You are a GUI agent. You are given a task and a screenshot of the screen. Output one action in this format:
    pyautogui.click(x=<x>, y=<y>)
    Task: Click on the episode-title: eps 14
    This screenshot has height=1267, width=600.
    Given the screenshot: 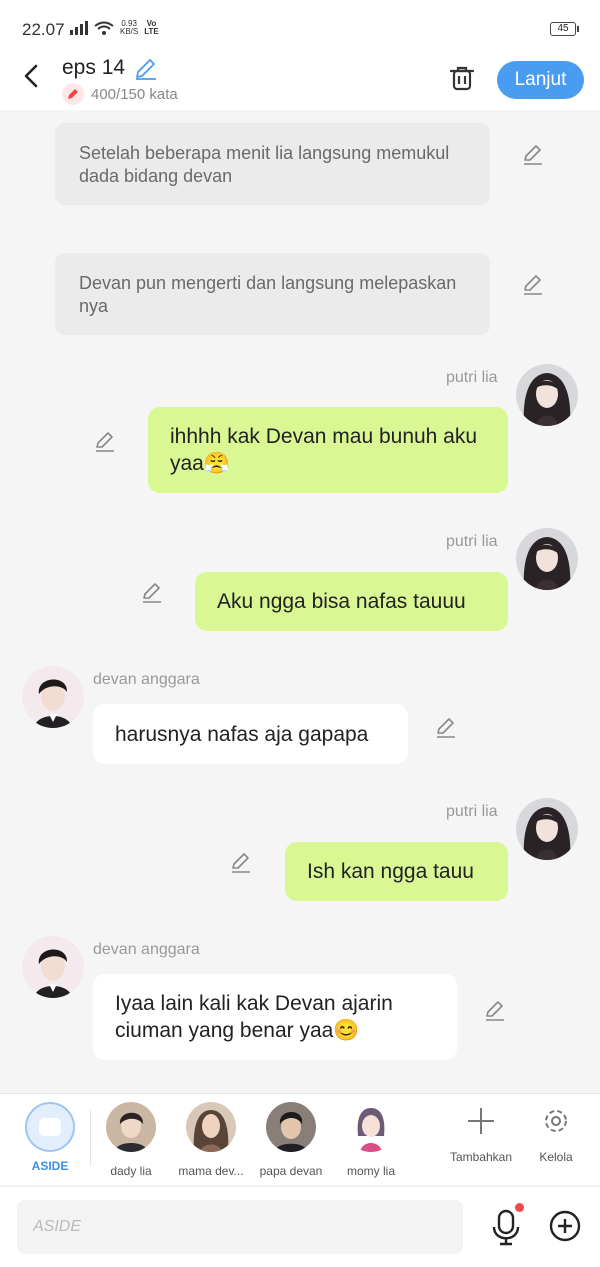 What is the action you would take?
    pyautogui.click(x=94, y=67)
    